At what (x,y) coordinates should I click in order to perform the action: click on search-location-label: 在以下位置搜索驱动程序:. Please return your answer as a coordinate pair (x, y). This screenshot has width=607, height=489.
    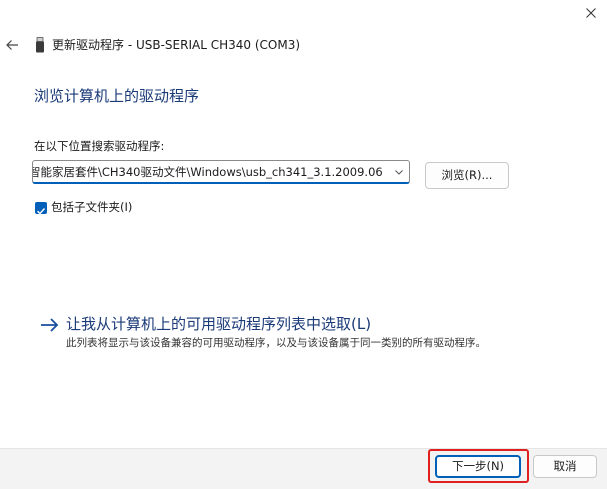
    Looking at the image, I should click on (99, 146).